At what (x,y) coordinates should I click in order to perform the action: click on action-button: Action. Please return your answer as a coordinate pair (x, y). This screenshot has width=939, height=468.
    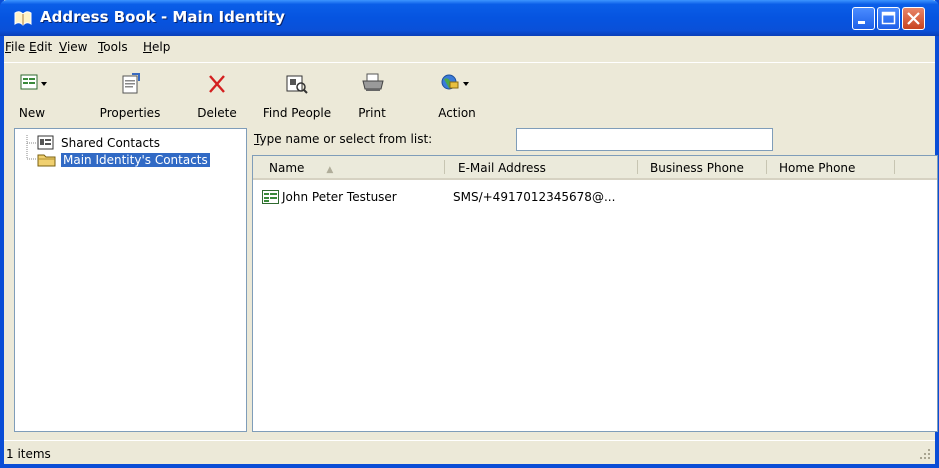
    Looking at the image, I should click on (457, 95).